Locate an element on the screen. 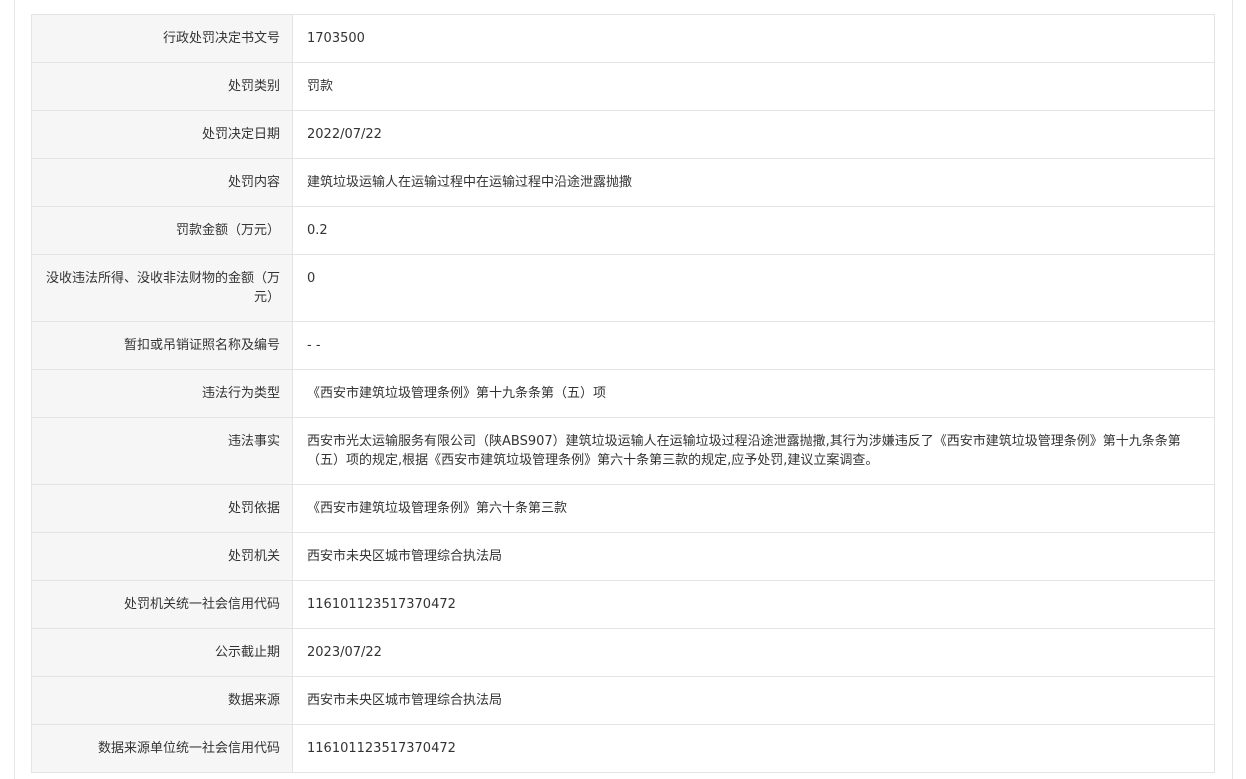 The image size is (1246, 779). value-penalty-authority: 西安市未央区城市管理综合执法局 is located at coordinates (753, 556).